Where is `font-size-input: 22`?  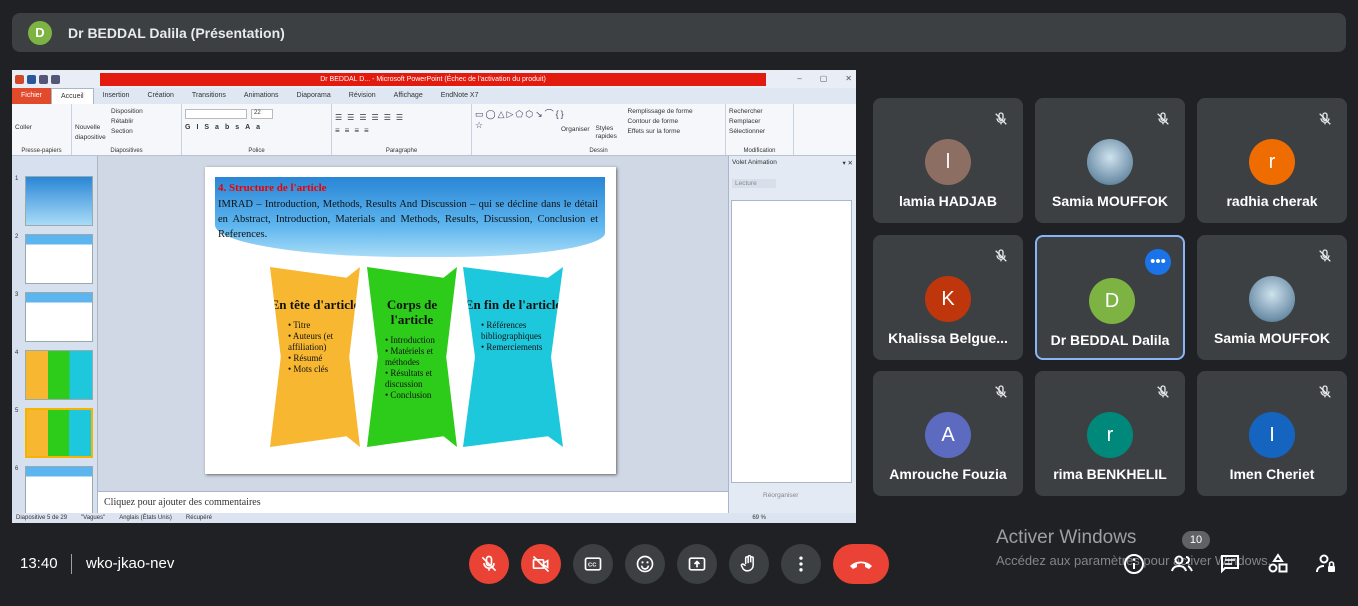 font-size-input: 22 is located at coordinates (262, 114).